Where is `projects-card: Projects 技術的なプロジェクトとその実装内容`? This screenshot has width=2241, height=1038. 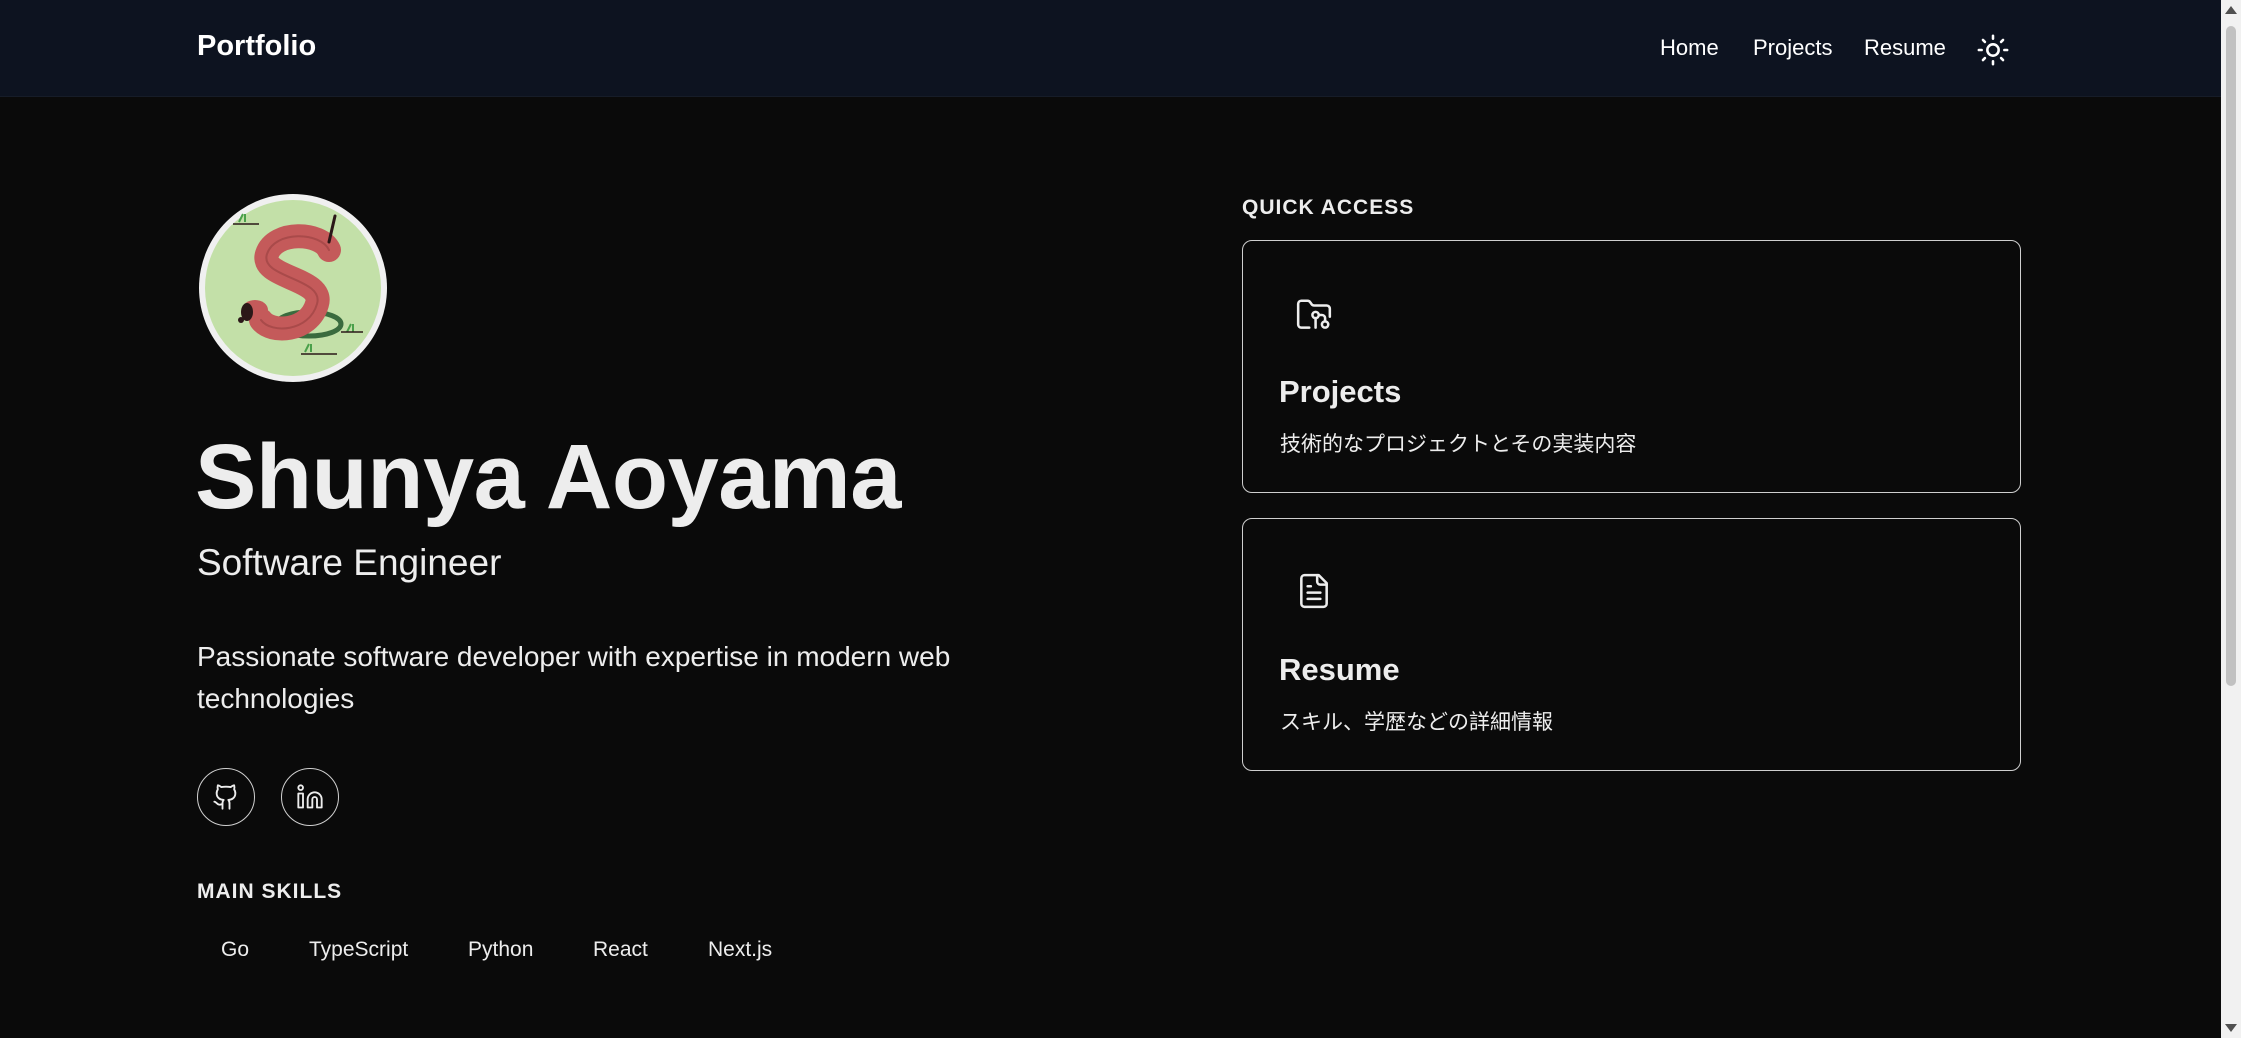
projects-card: Projects 技術的なプロジェクトとその実装内容 is located at coordinates (1631, 366).